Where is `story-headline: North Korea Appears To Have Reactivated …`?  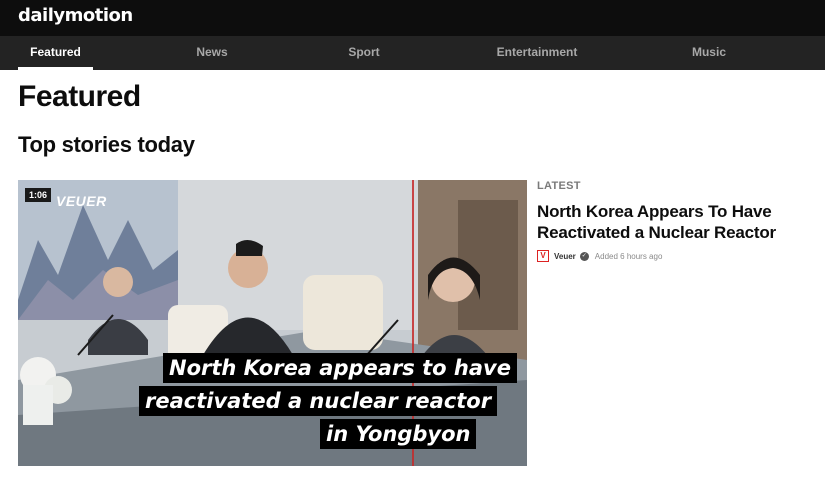
story-headline: North Korea Appears To Have Reactivated … is located at coordinates (672, 222).